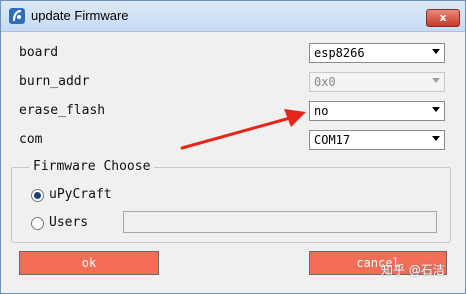  What do you see at coordinates (332, 140) in the screenshot?
I see `com-value: COM17` at bounding box center [332, 140].